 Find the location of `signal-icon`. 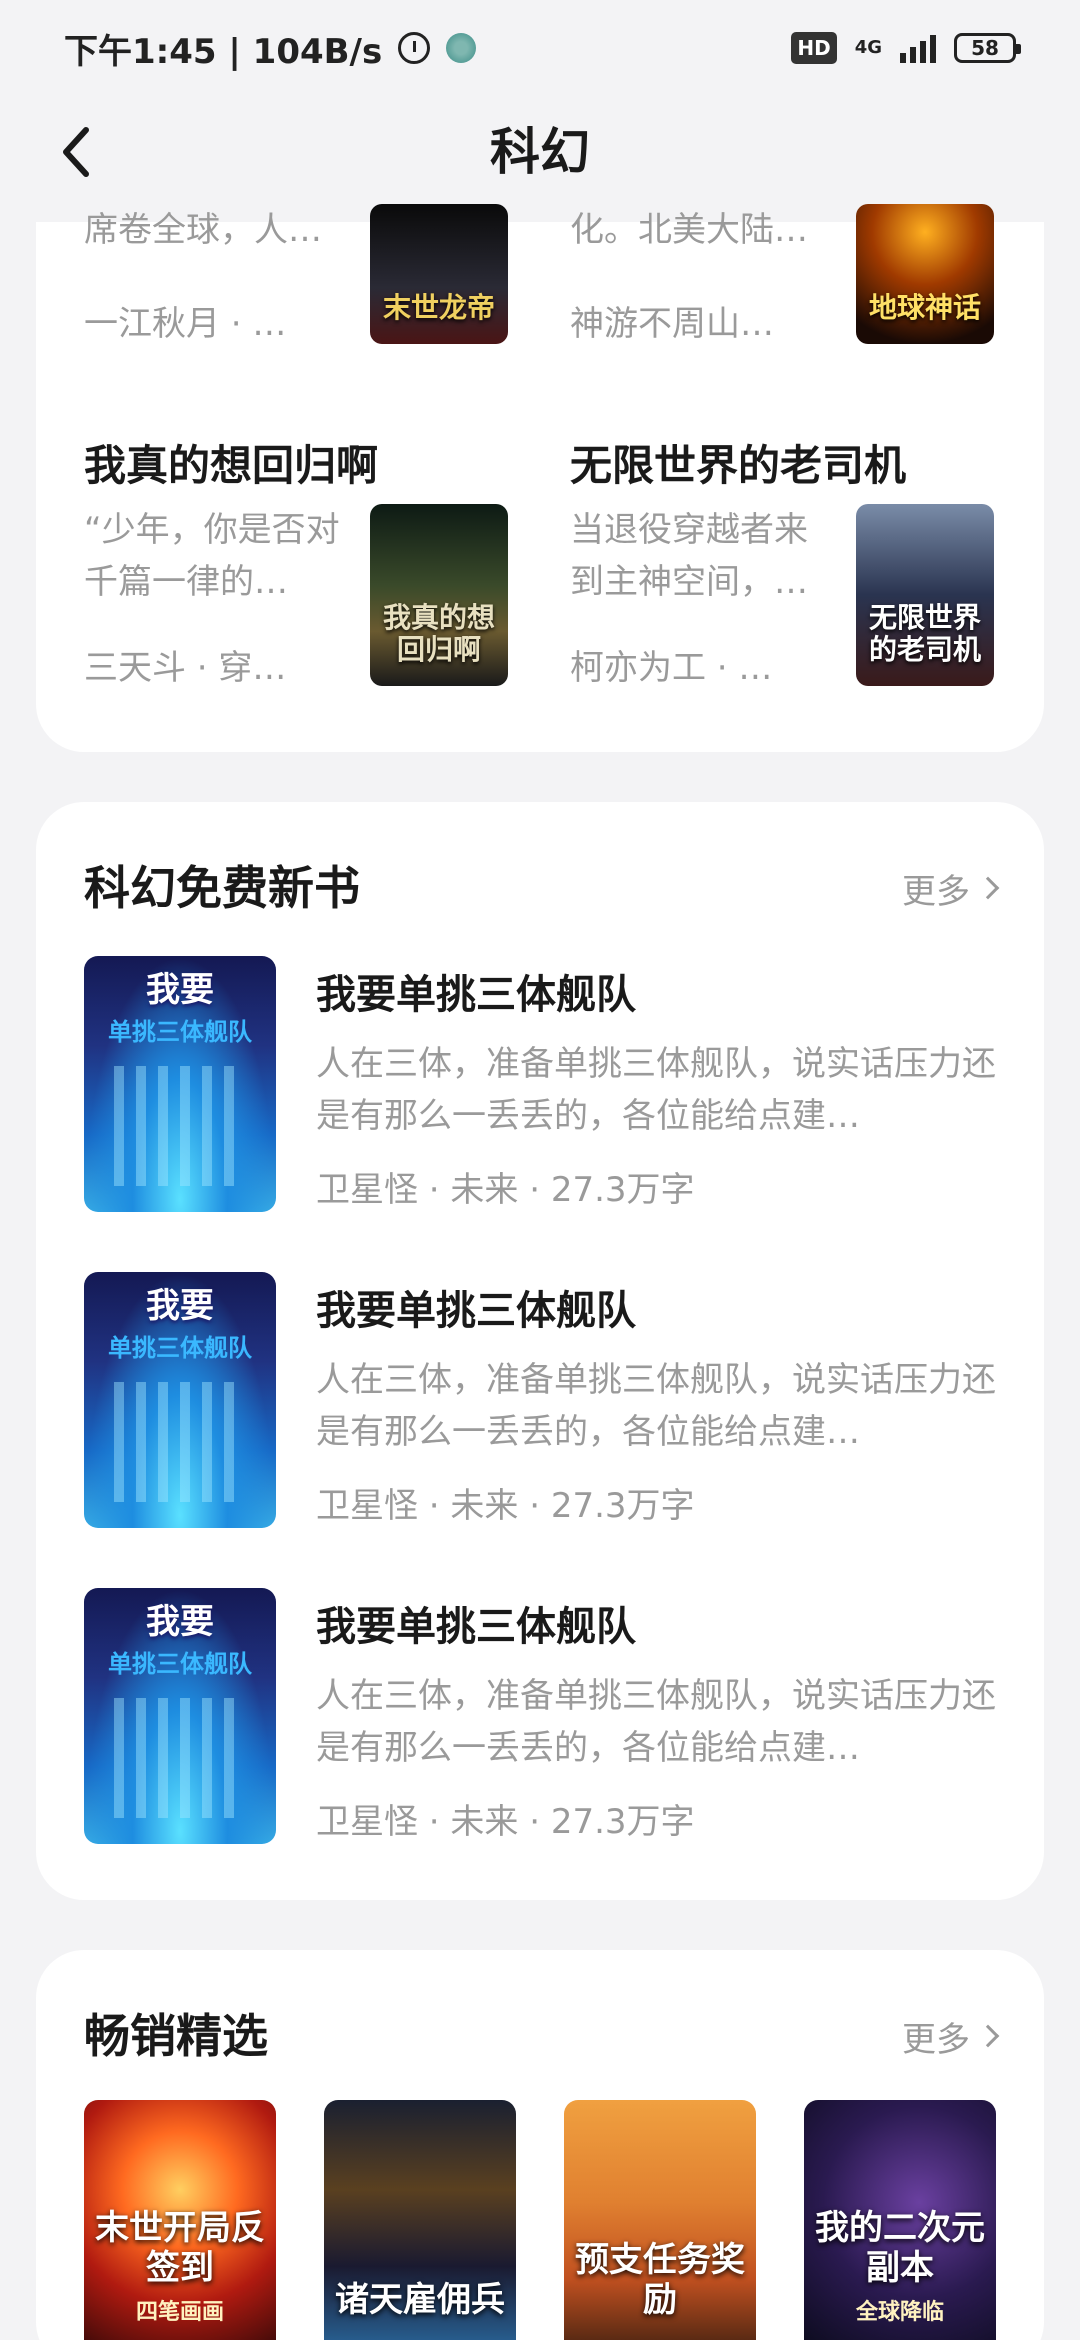

signal-icon is located at coordinates (918, 48).